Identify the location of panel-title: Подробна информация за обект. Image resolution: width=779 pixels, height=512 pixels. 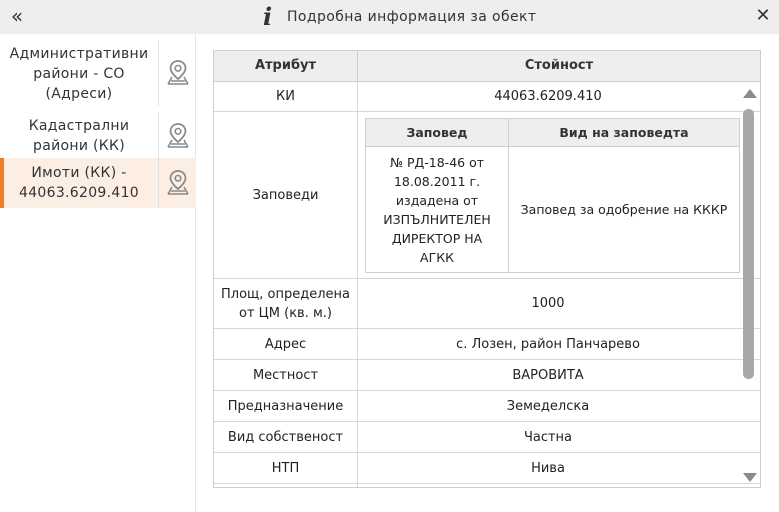
(412, 17).